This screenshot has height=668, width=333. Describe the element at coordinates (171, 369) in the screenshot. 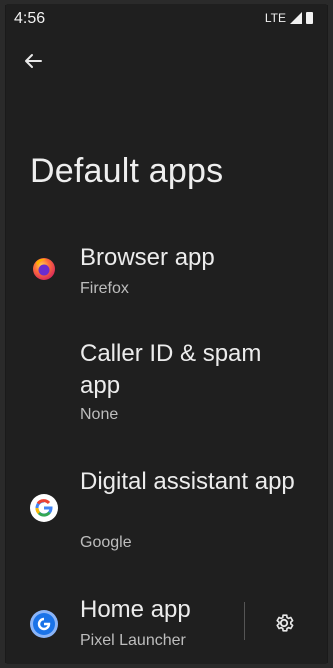

I see `caller-id-spam-app-label: Caller ID & spam app` at that location.